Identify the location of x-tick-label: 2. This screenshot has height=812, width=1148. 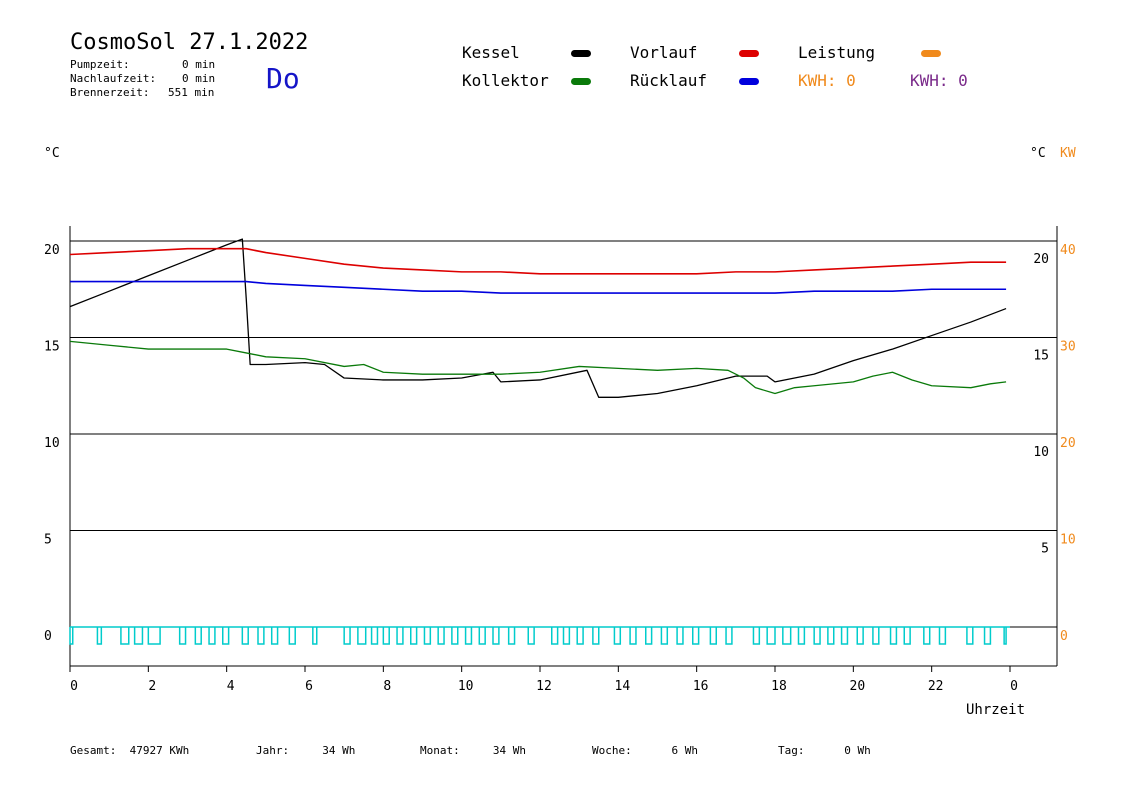
(152, 686).